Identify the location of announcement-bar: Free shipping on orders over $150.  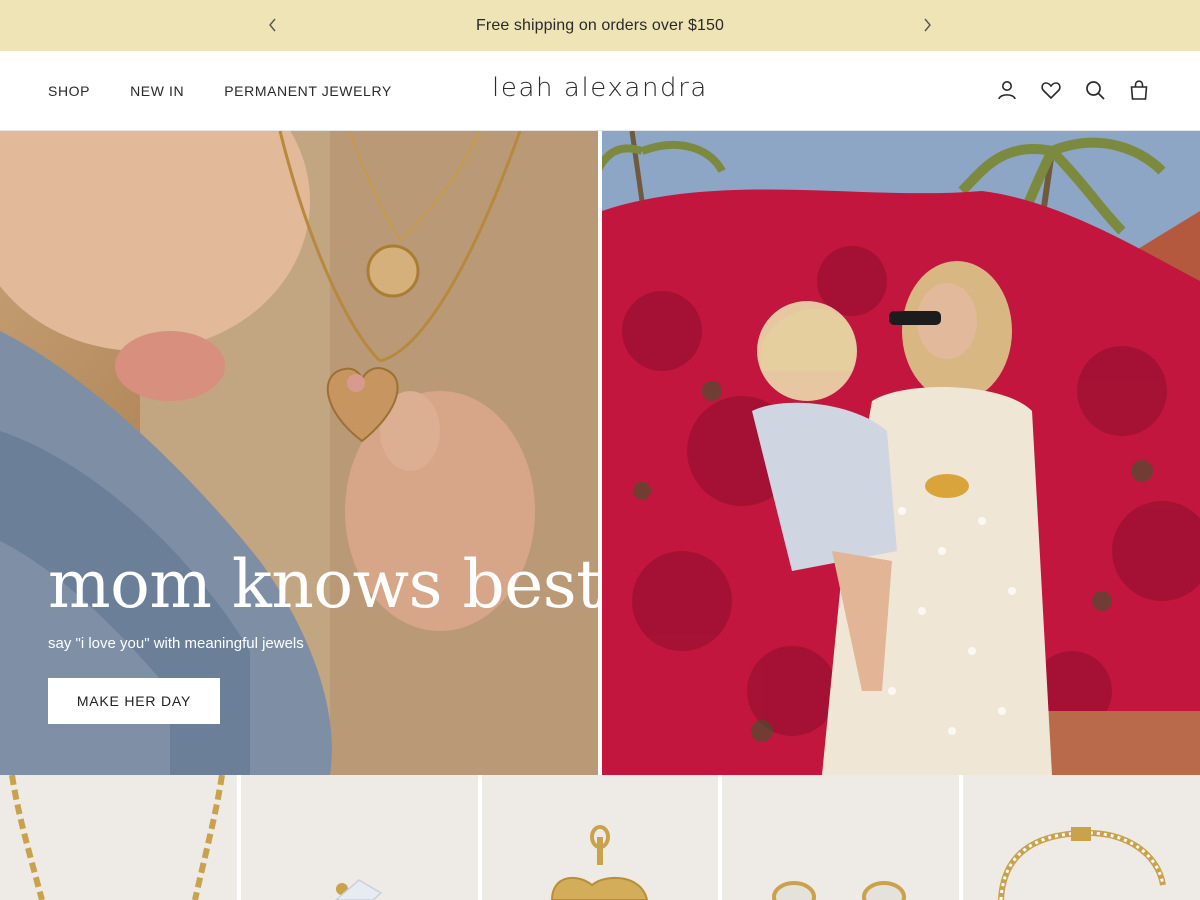
(600, 25).